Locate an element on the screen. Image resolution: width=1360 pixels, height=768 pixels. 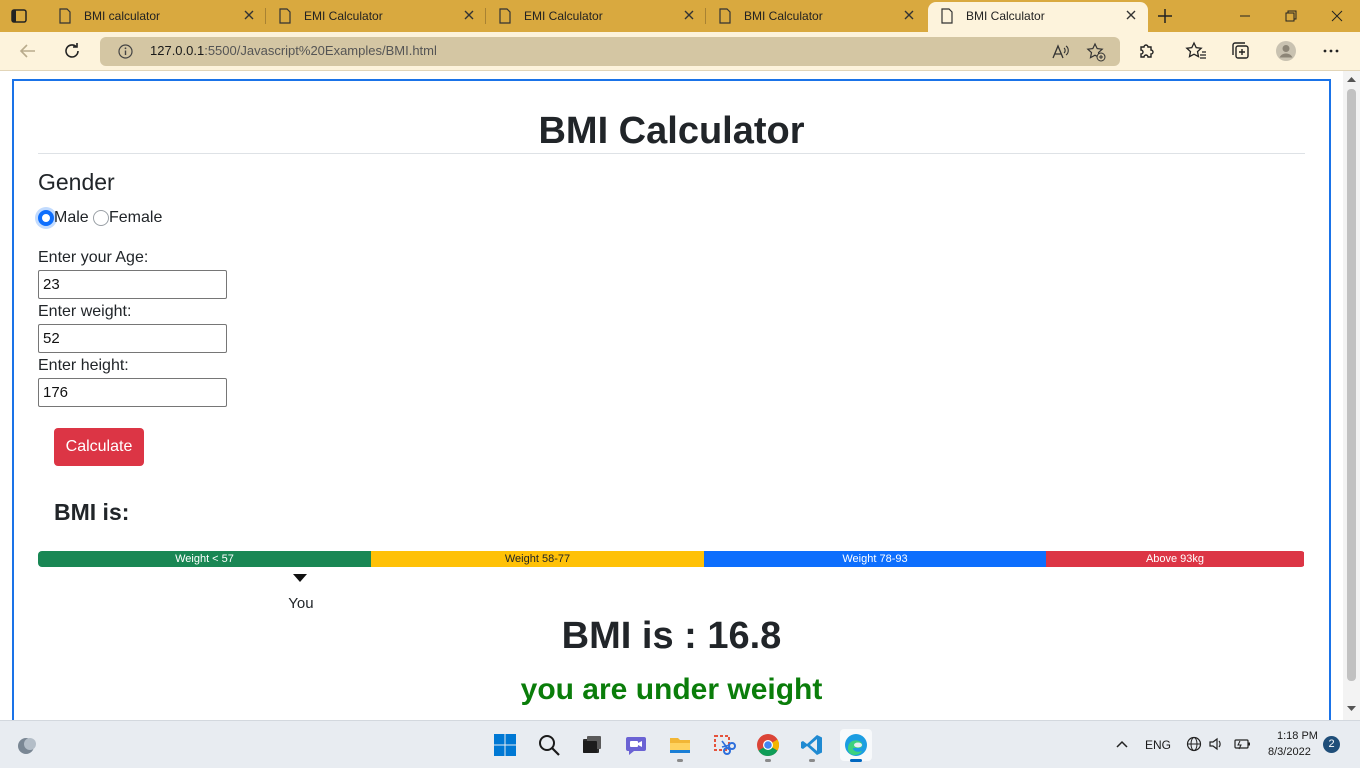
tab-actions-icon is located at coordinates (19, 16).